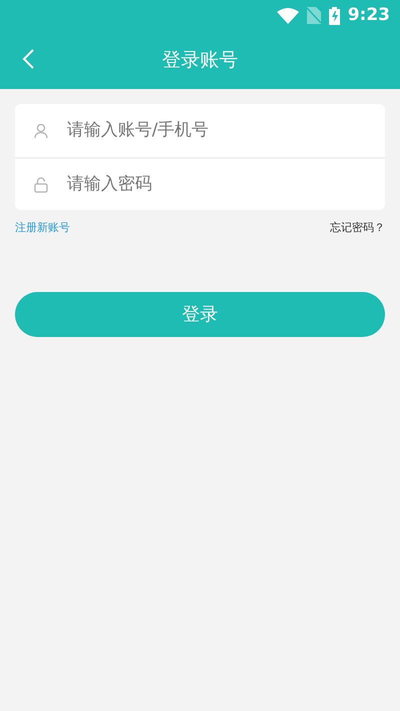 This screenshot has height=711, width=400. I want to click on status-time: 9:23, so click(369, 15).